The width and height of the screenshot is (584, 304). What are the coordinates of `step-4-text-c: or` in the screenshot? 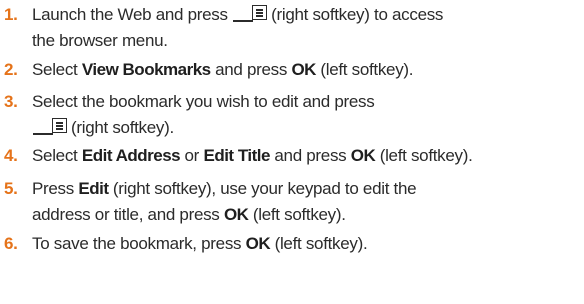 It's located at (192, 155).